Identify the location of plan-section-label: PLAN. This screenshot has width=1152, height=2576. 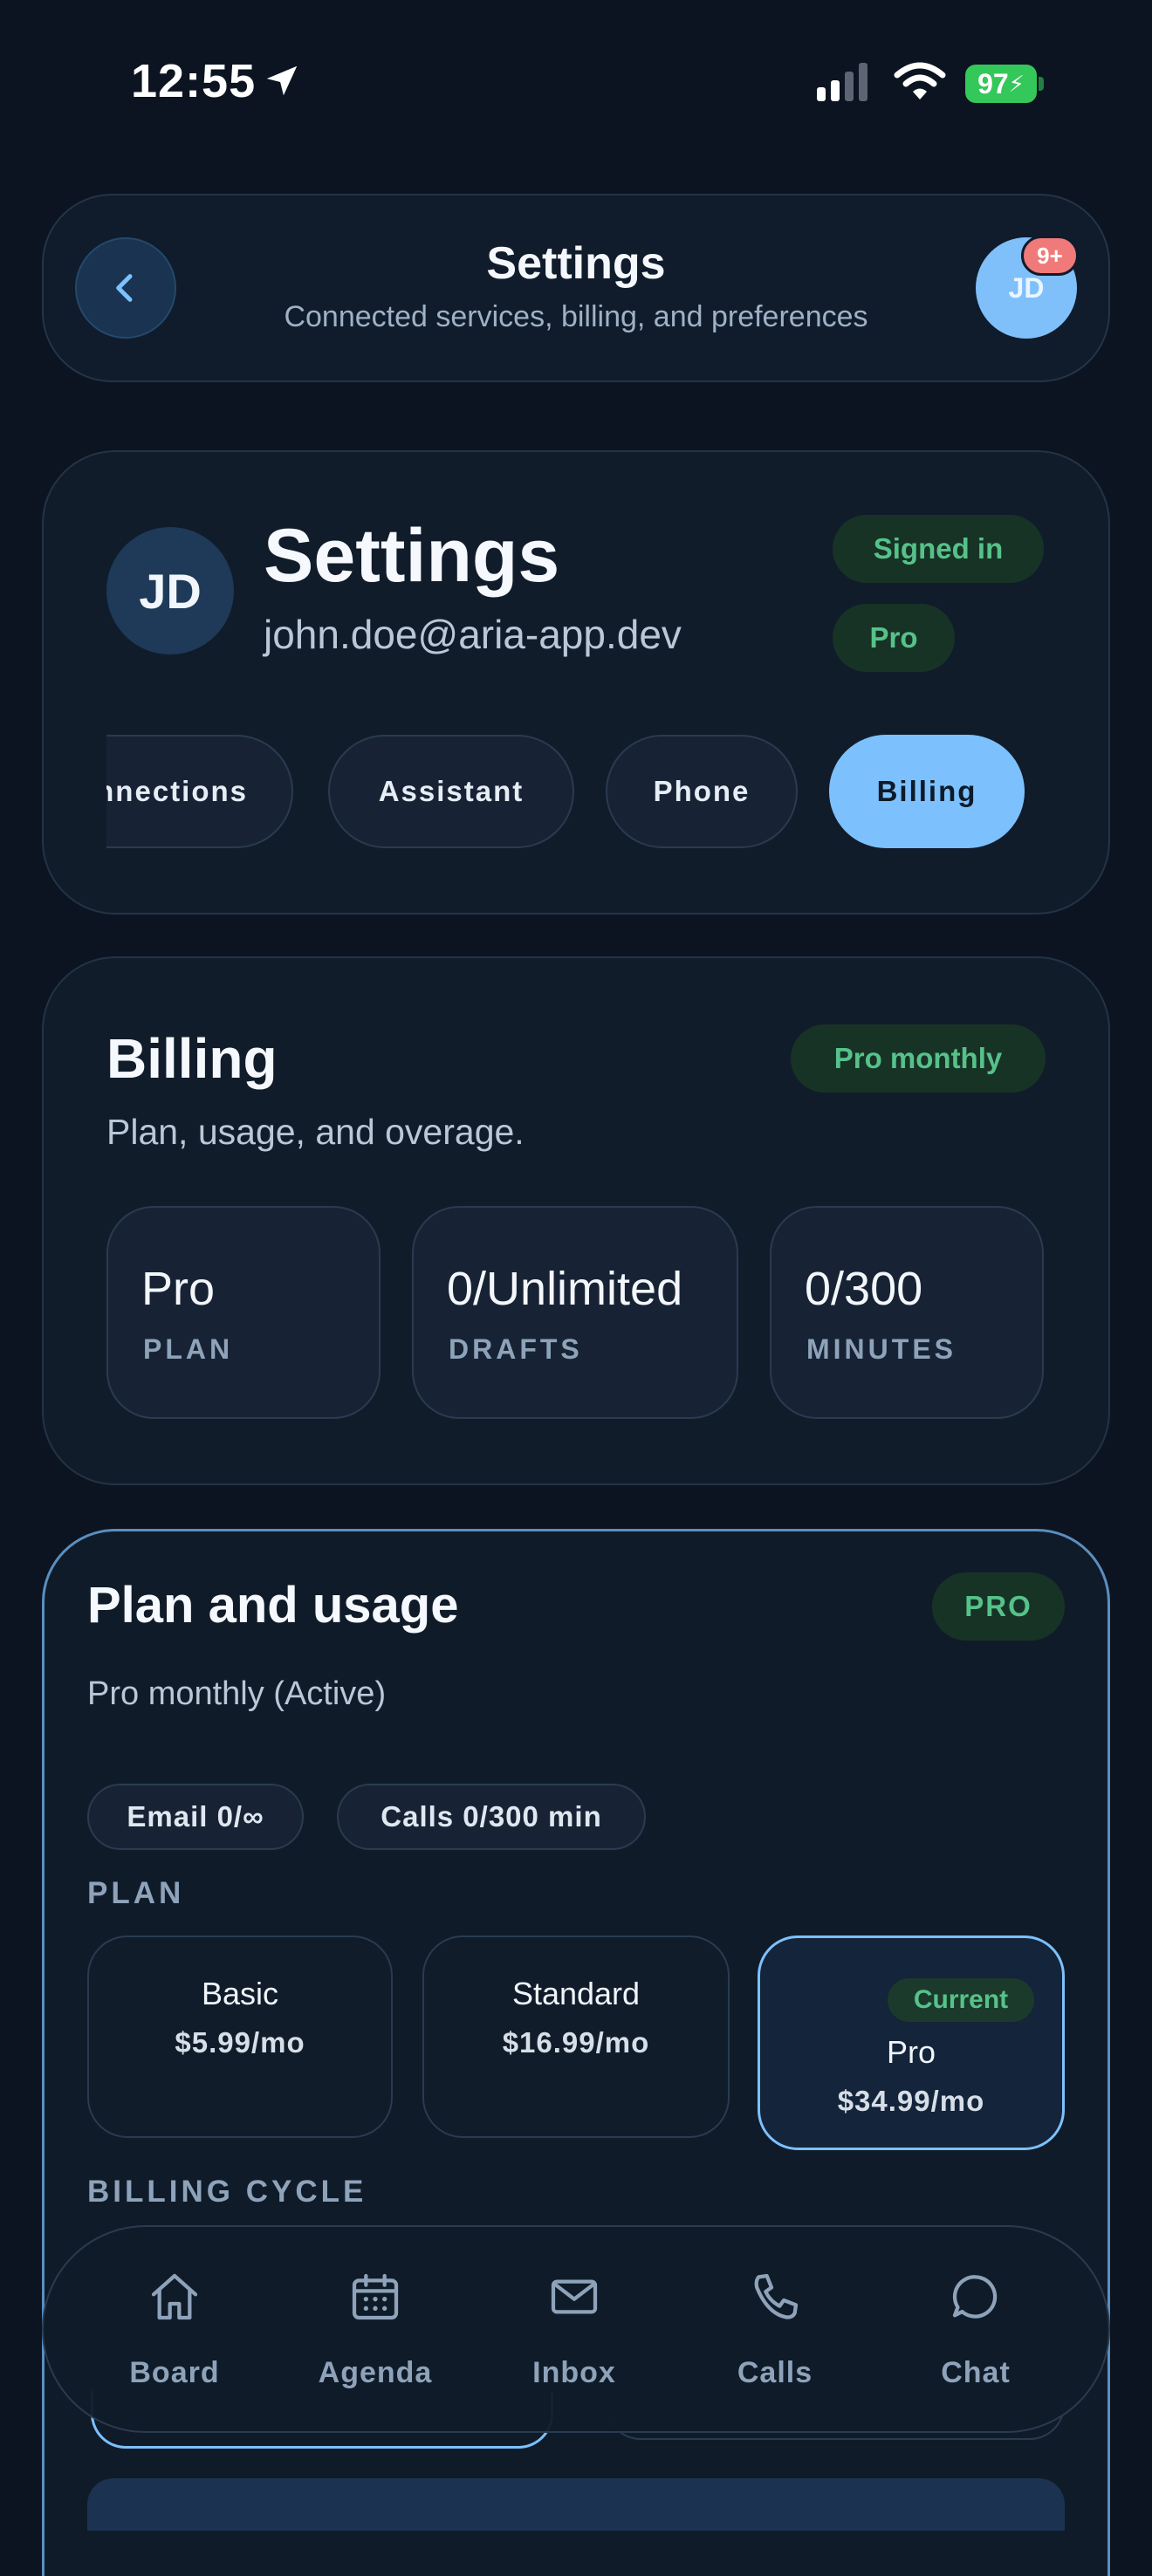
(136, 1893).